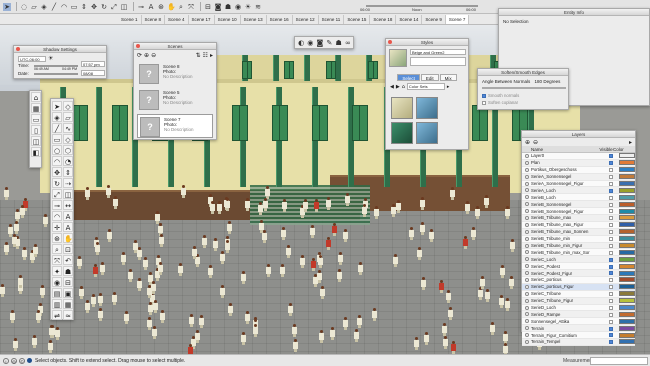 The width and height of the screenshot is (650, 366). I want to click on tab-scene: Scene 4, so click(177, 19).